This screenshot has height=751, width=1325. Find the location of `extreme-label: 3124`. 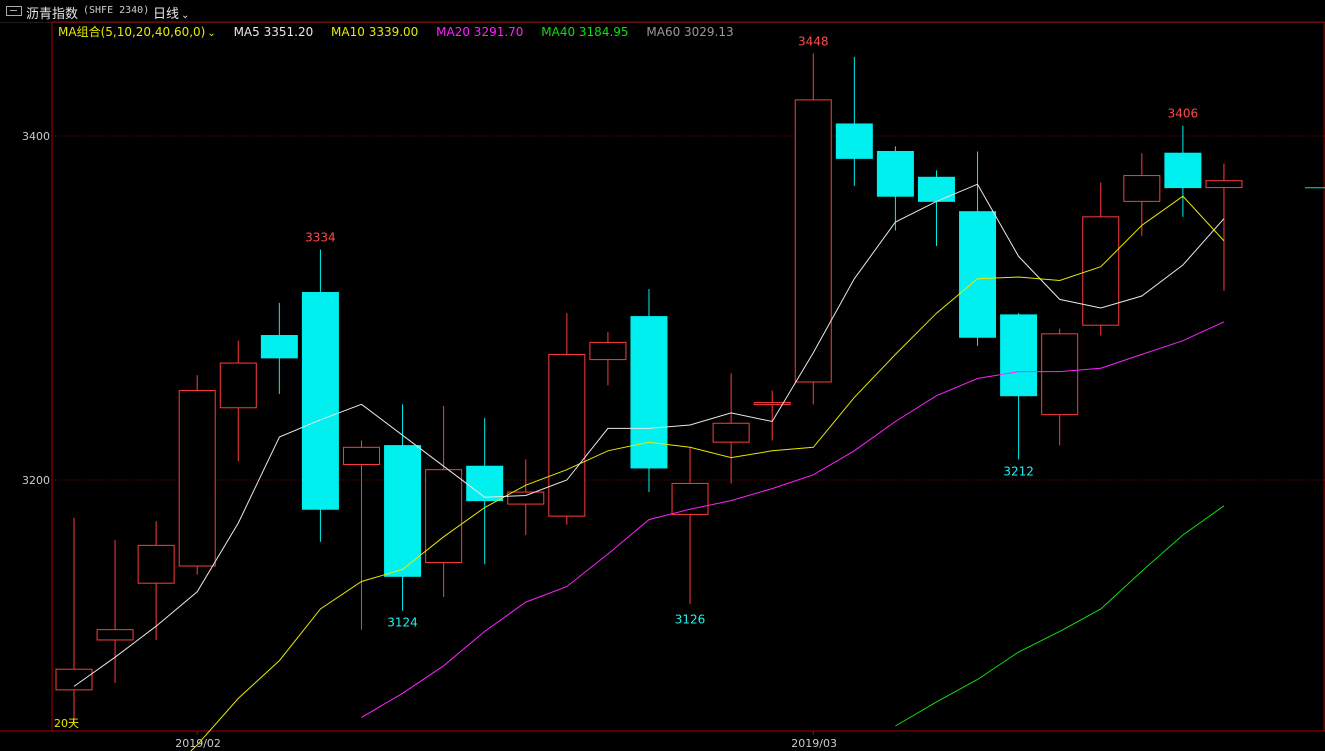

extreme-label: 3124 is located at coordinates (402, 623).